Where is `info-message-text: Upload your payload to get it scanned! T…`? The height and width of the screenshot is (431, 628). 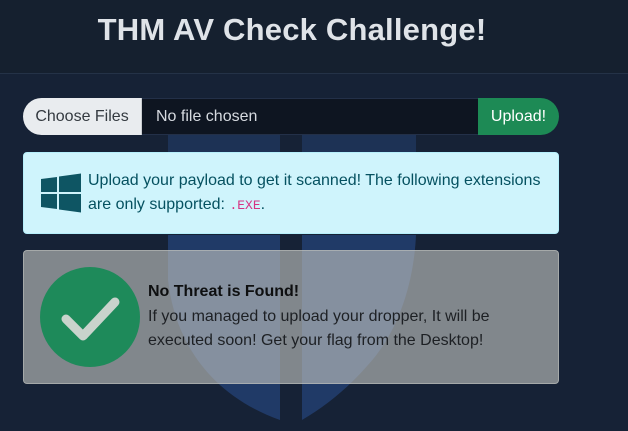
info-message-text: Upload your payload to get it scanned! T… is located at coordinates (314, 192).